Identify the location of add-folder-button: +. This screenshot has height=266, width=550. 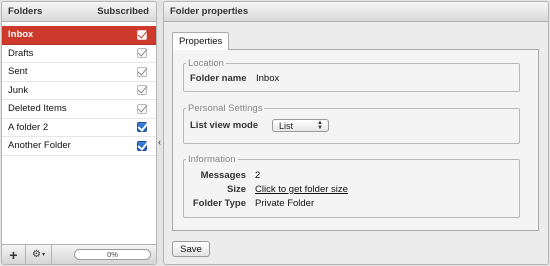
(14, 254).